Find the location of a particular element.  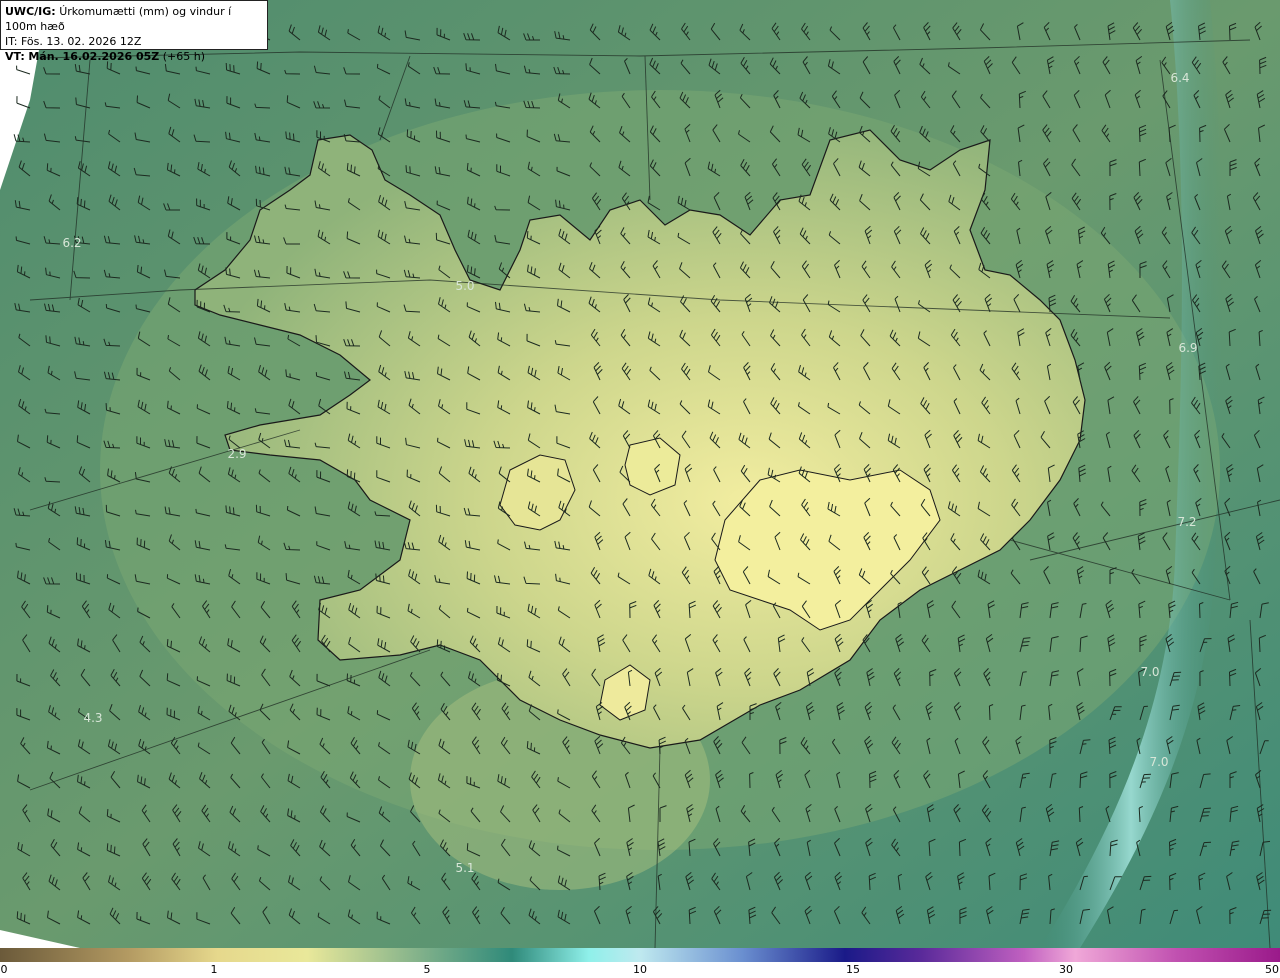

wind-barb is located at coordinates (23, 70).